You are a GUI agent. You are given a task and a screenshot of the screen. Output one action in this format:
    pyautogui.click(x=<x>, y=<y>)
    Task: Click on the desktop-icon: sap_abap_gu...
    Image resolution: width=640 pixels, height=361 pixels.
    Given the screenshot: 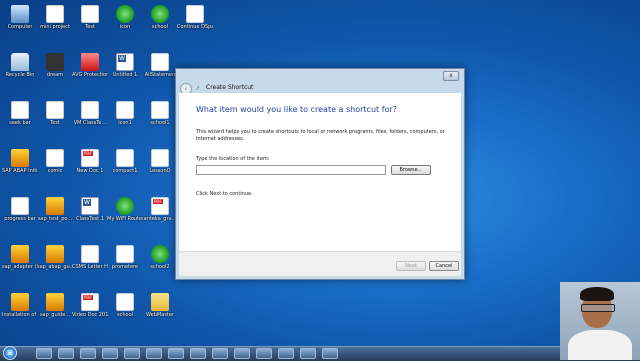 What is the action you would take?
    pyautogui.click(x=55, y=260)
    